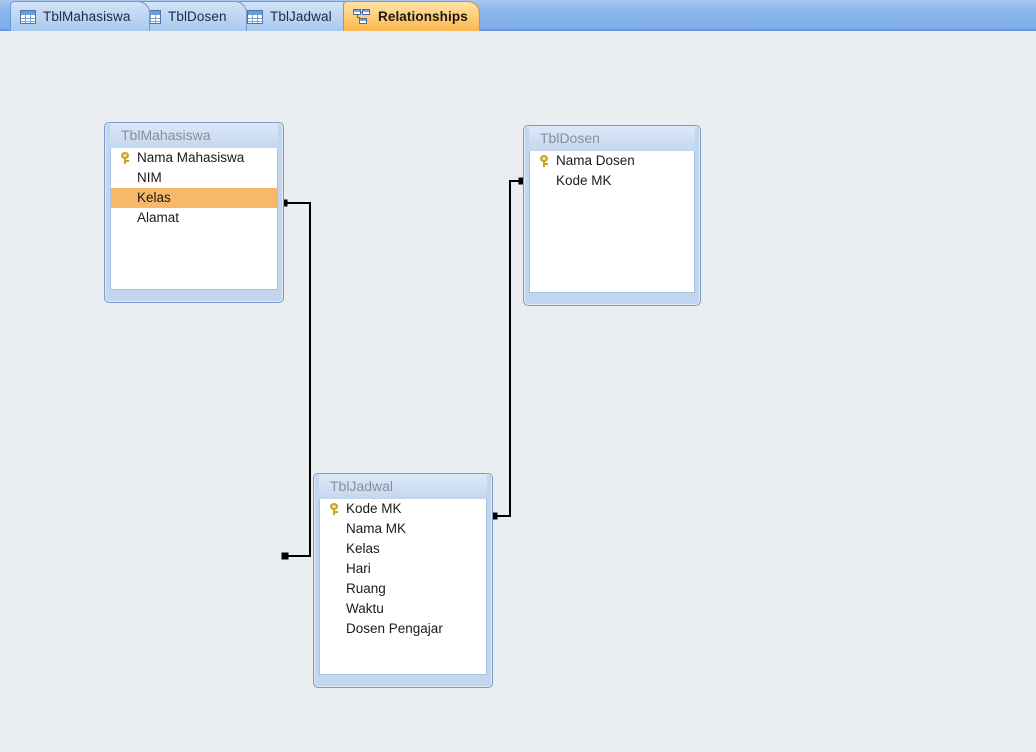 The height and width of the screenshot is (752, 1036). Describe the element at coordinates (595, 160) in the screenshot. I see `field-name: Nama Dosen` at that location.